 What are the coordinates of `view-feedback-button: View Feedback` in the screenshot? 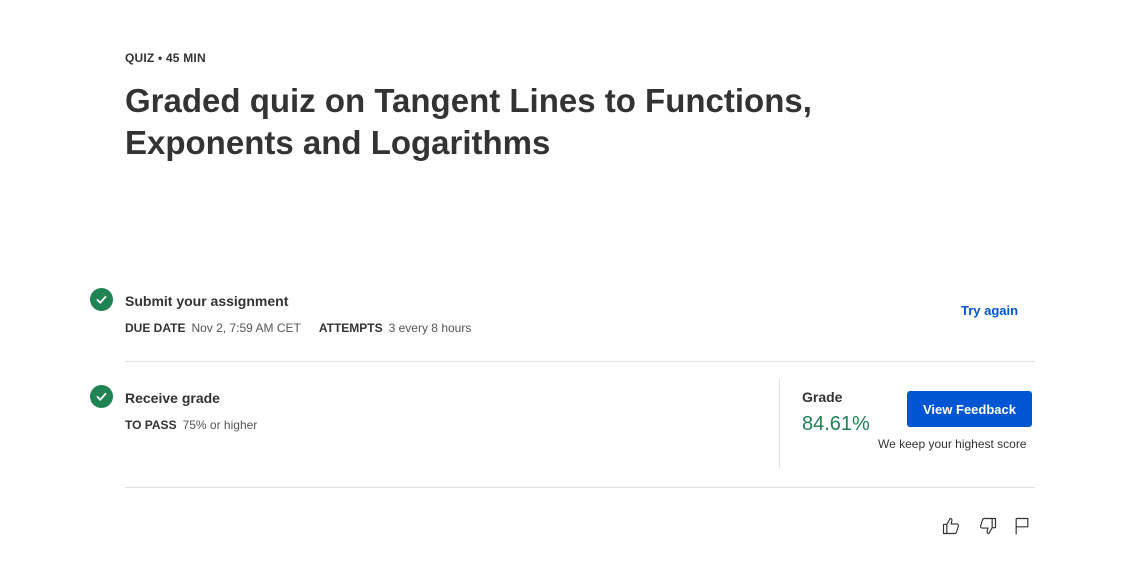 It's located at (969, 409).